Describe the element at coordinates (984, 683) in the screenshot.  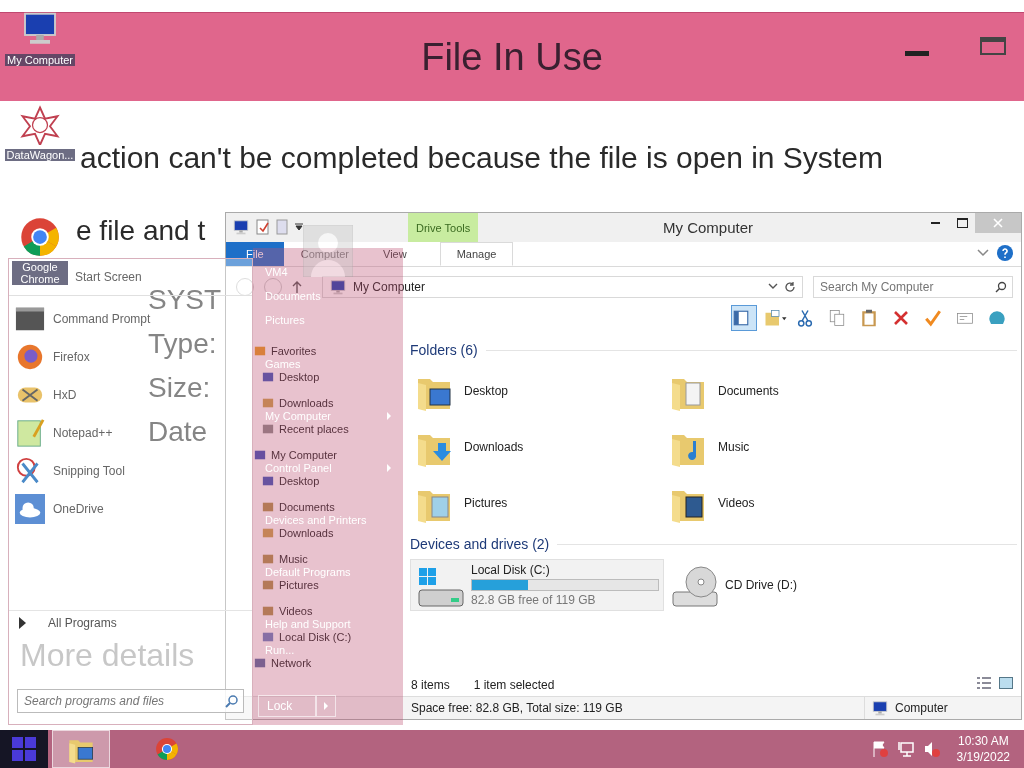
I see `details-view-icon` at that location.